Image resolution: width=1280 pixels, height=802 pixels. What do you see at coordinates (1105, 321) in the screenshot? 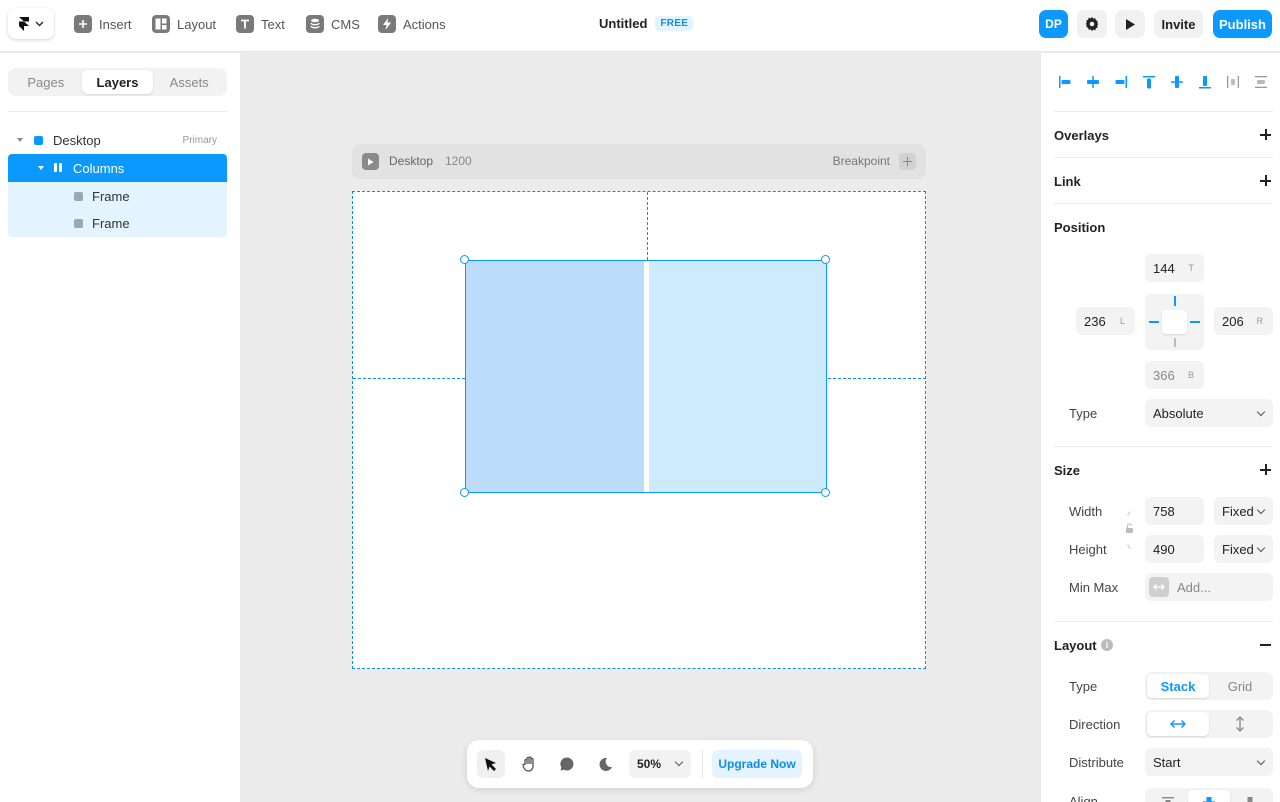
I see `position-left-input: 236 L` at bounding box center [1105, 321].